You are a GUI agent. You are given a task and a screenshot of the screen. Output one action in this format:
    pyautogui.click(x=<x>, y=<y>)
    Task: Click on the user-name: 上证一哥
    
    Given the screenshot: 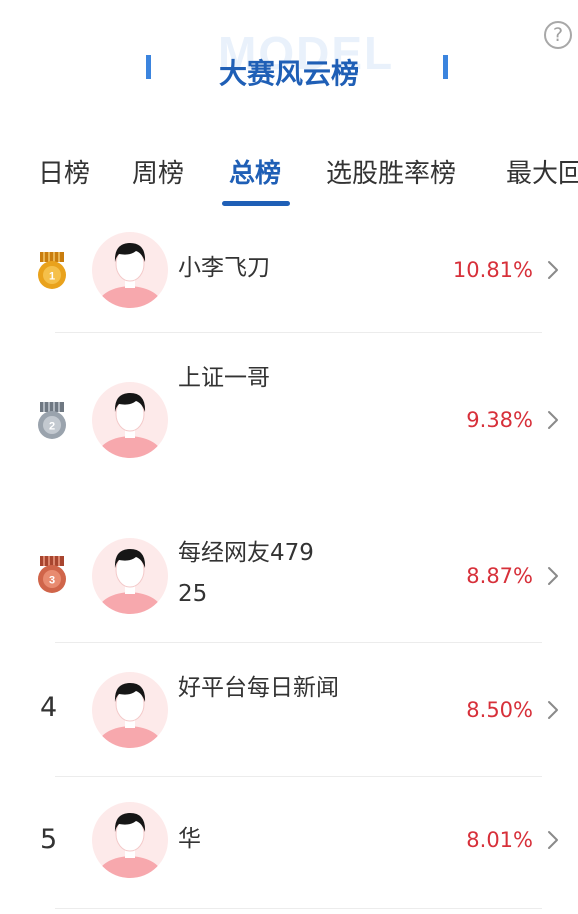 What is the action you would take?
    pyautogui.click(x=224, y=378)
    